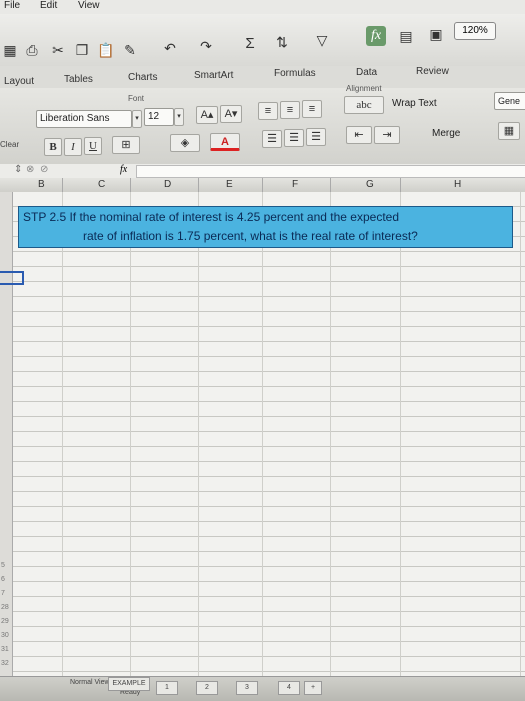 This screenshot has width=525, height=701. I want to click on sheet-tab-4: 4, so click(289, 688).